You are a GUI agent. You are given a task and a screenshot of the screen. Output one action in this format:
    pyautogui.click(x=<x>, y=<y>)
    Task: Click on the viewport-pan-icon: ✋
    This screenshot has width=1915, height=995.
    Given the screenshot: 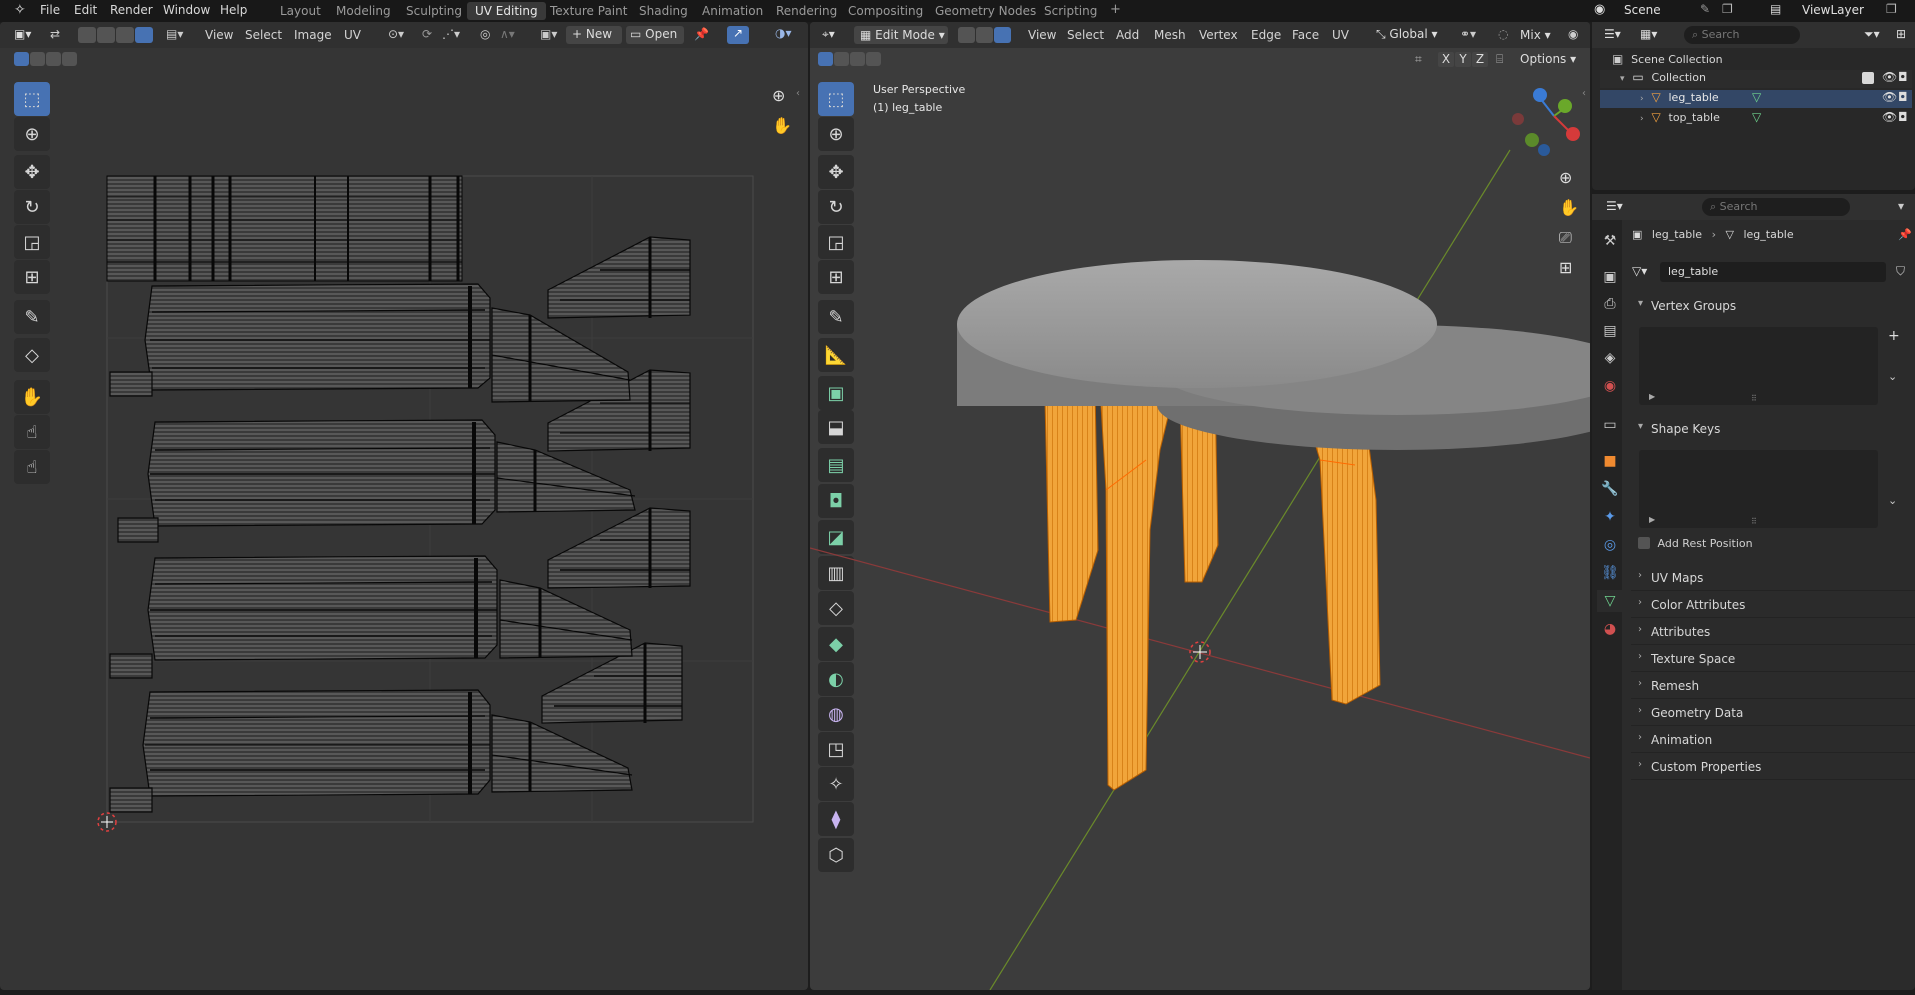 What is the action you would take?
    pyautogui.click(x=1569, y=207)
    